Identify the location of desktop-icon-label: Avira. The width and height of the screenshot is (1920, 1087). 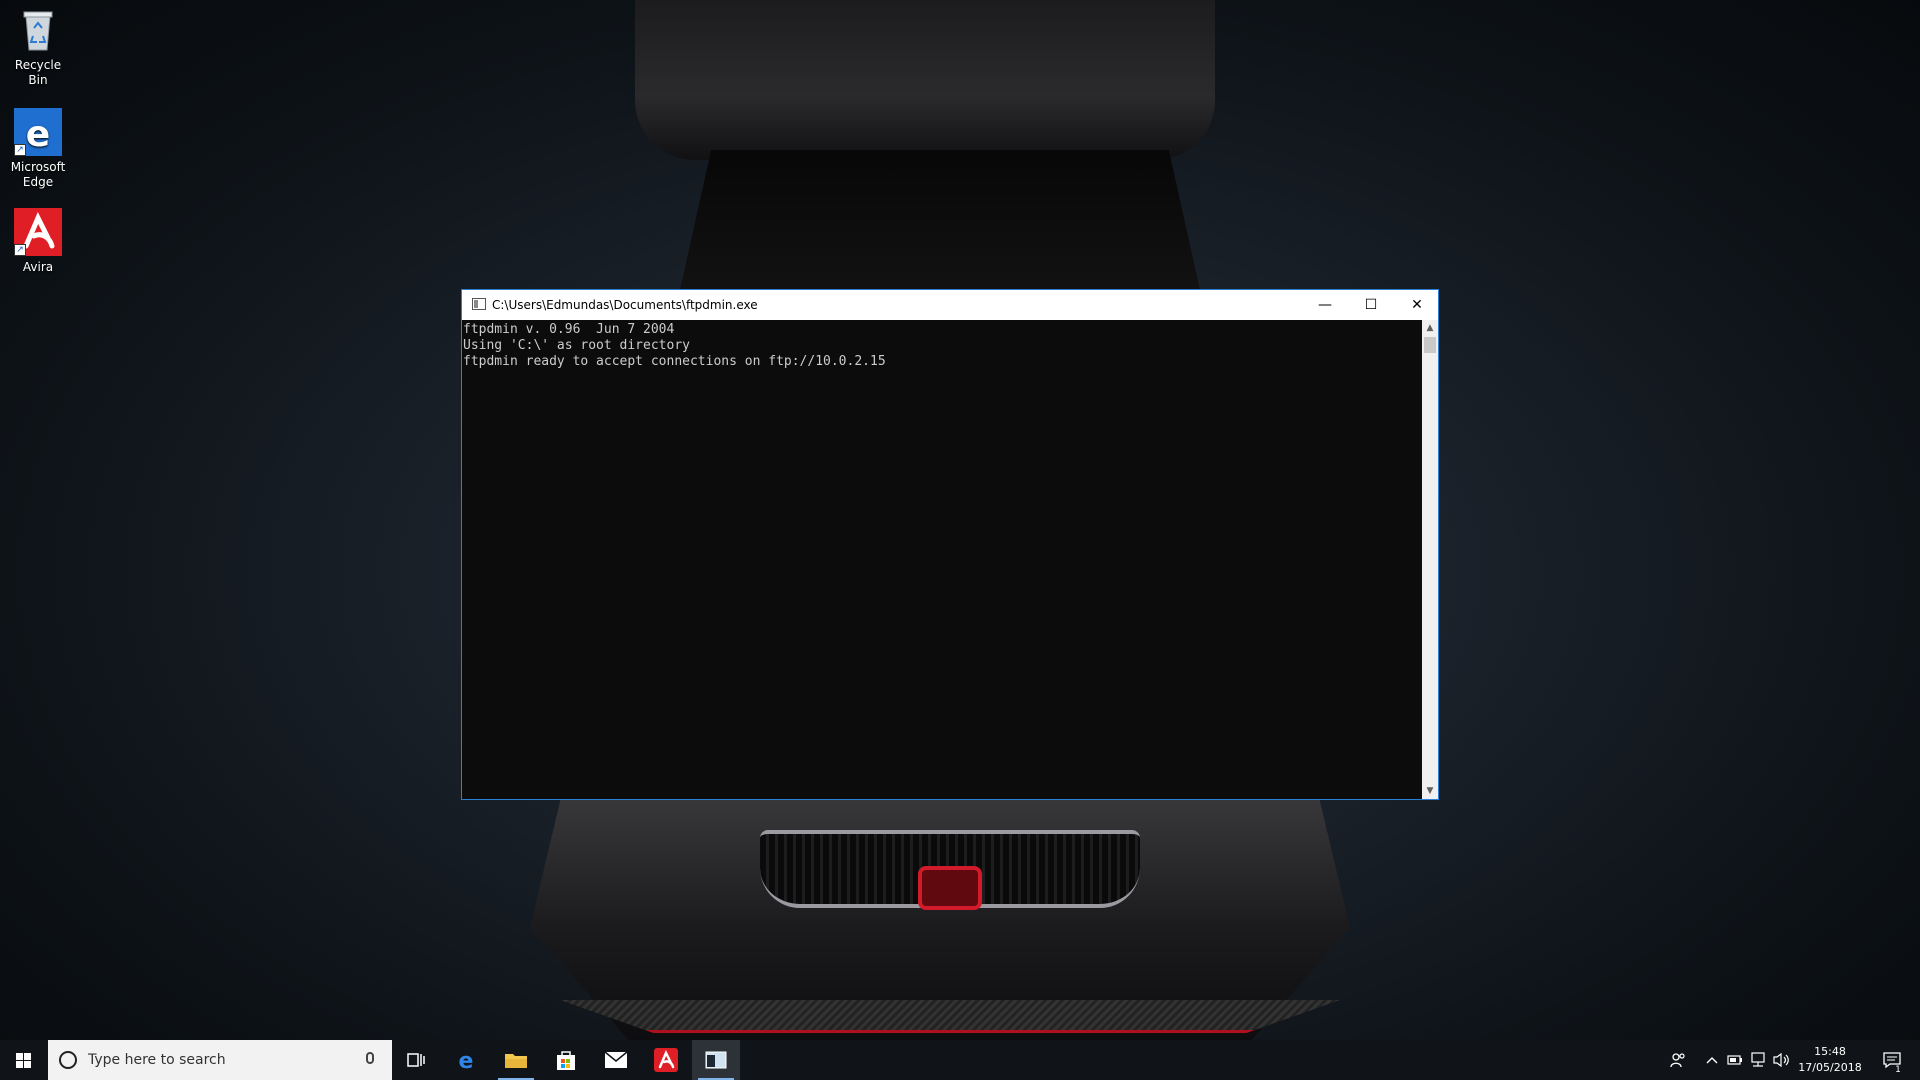
(38, 267).